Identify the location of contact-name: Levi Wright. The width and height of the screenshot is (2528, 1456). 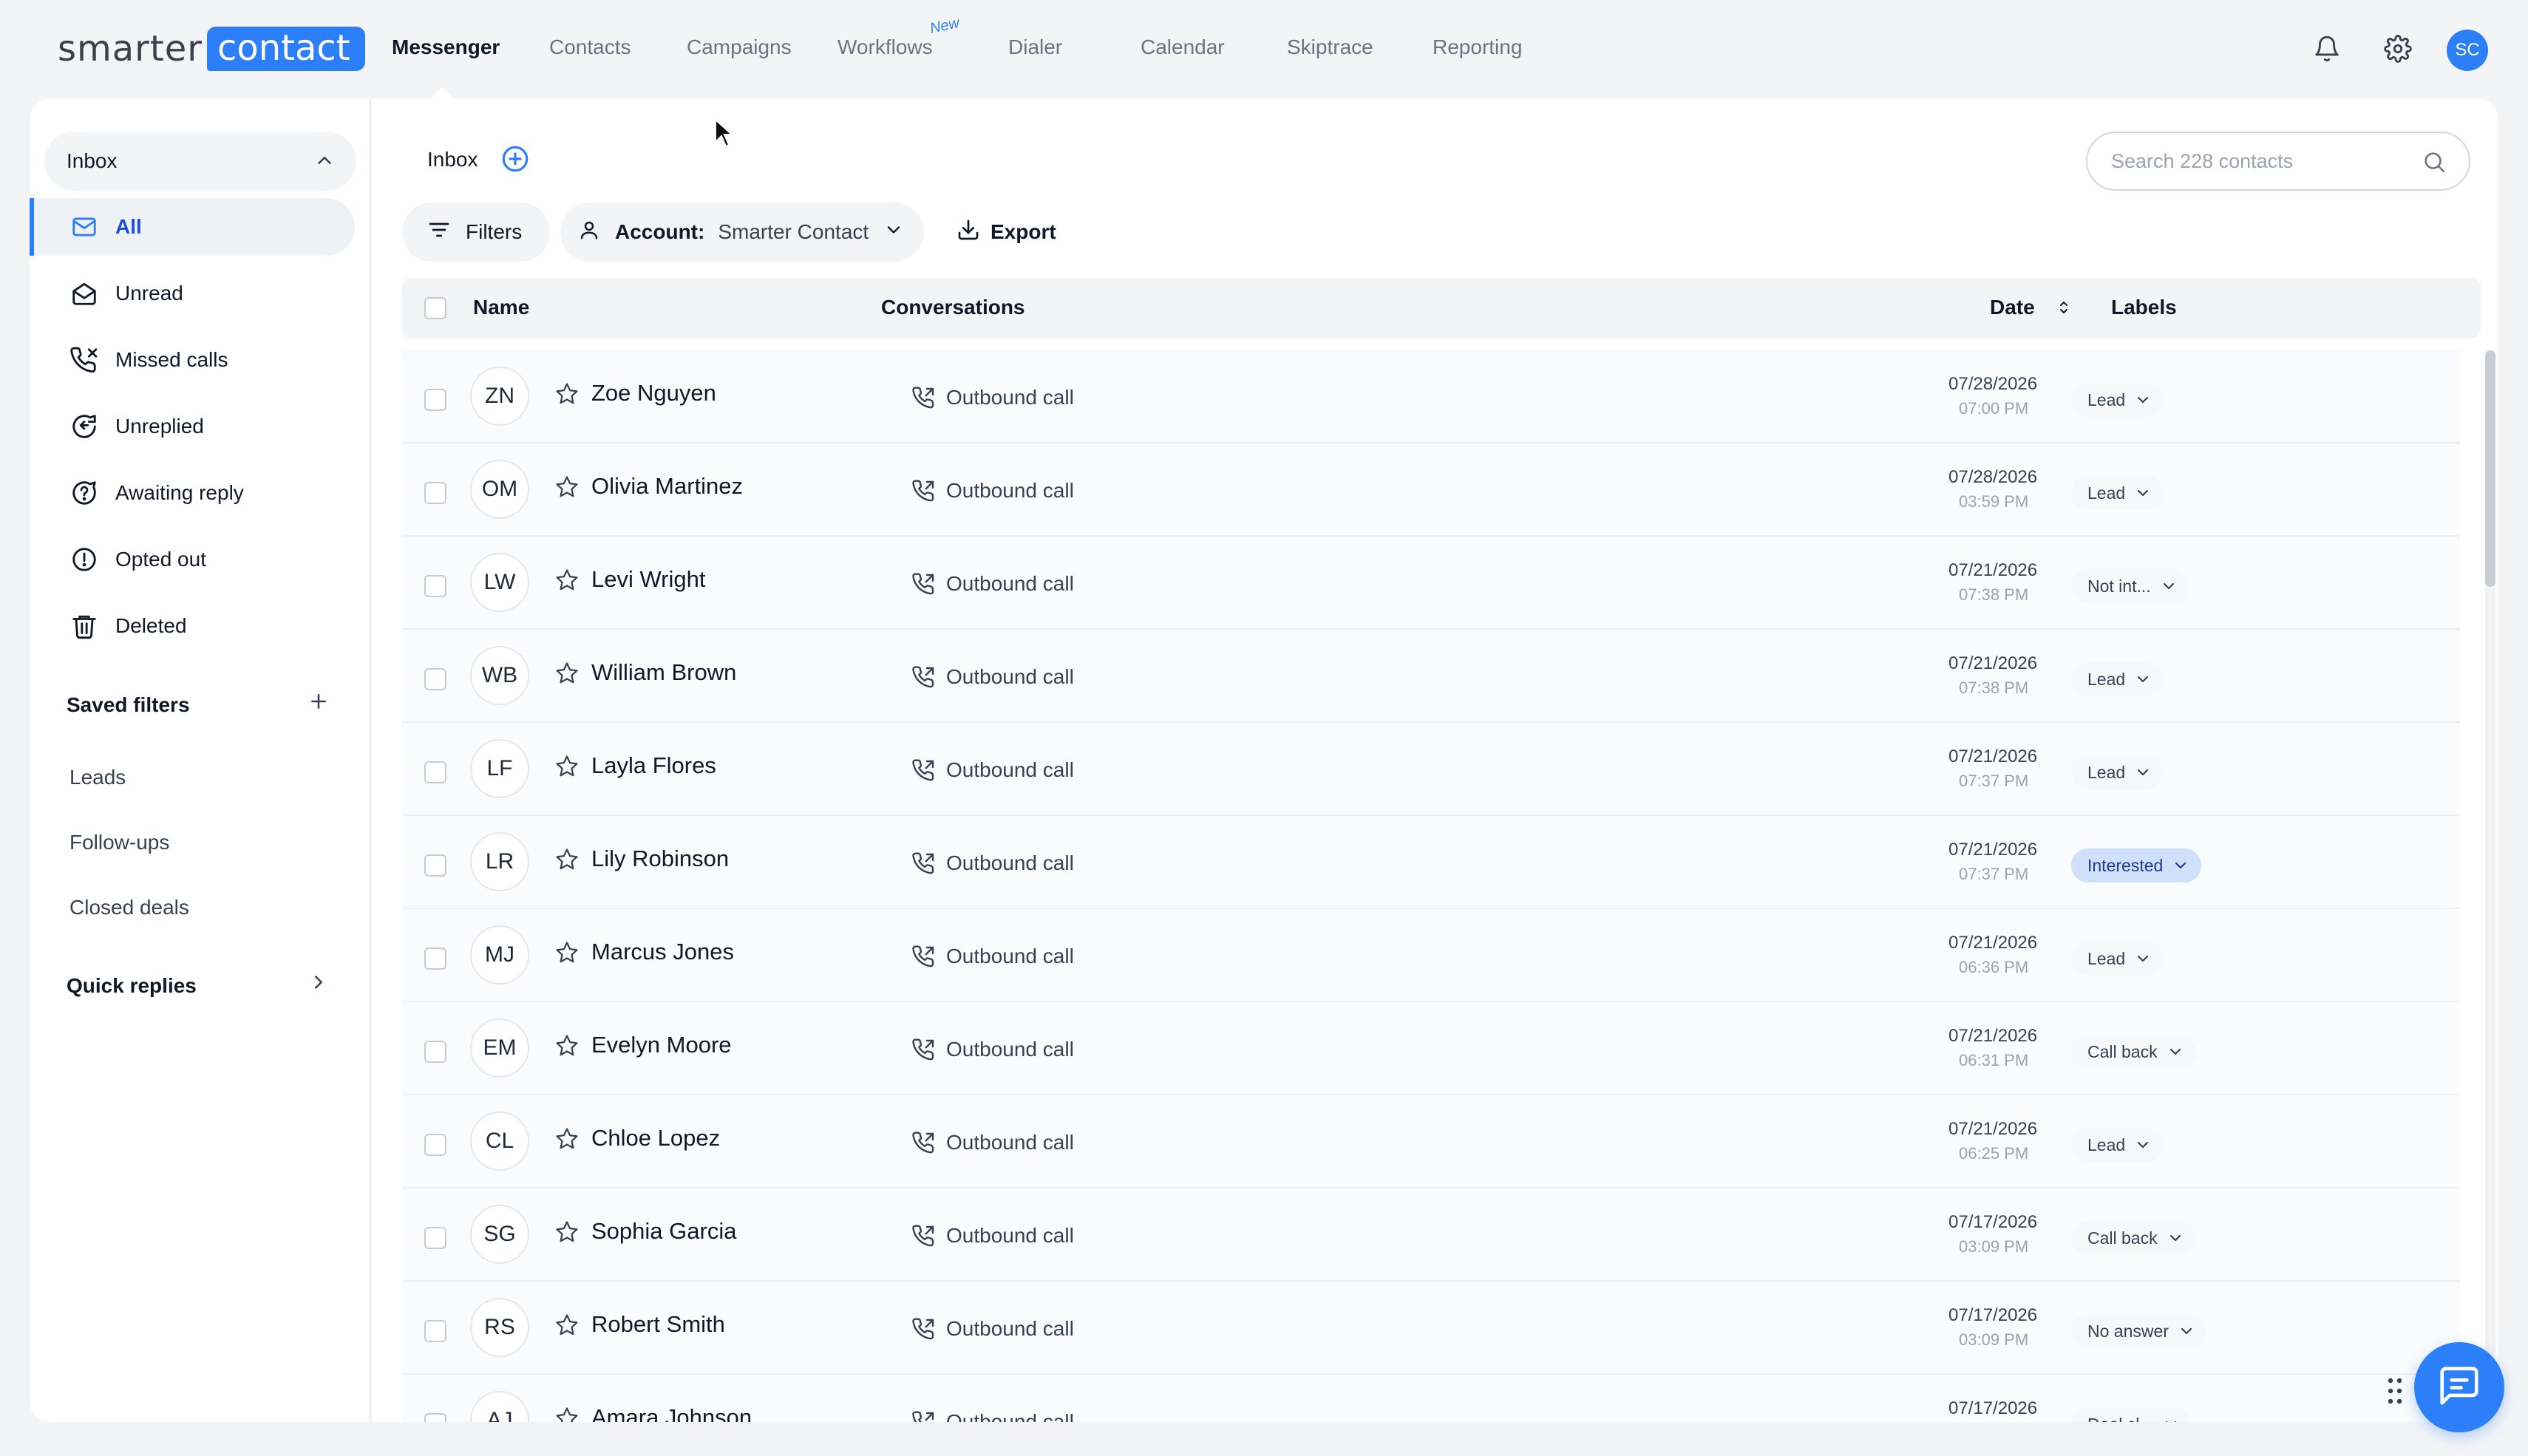
(649, 579).